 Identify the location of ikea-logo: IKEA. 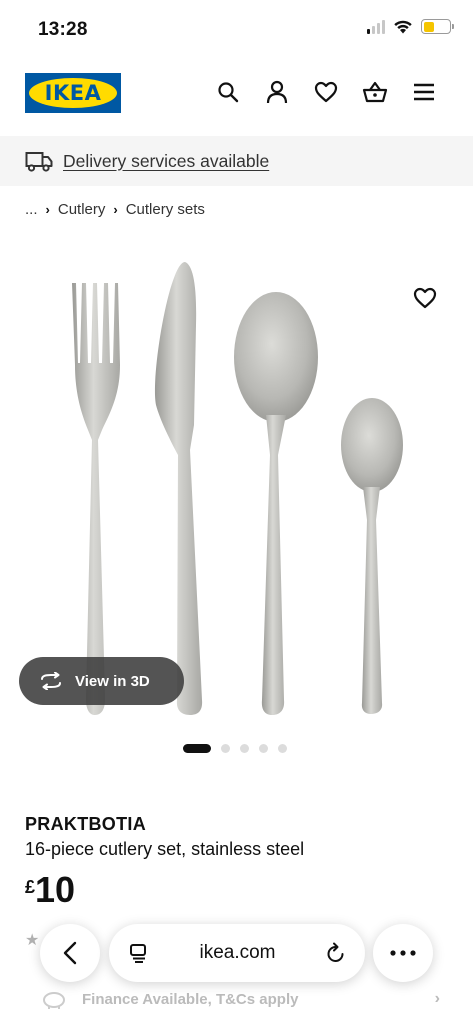
(73, 93).